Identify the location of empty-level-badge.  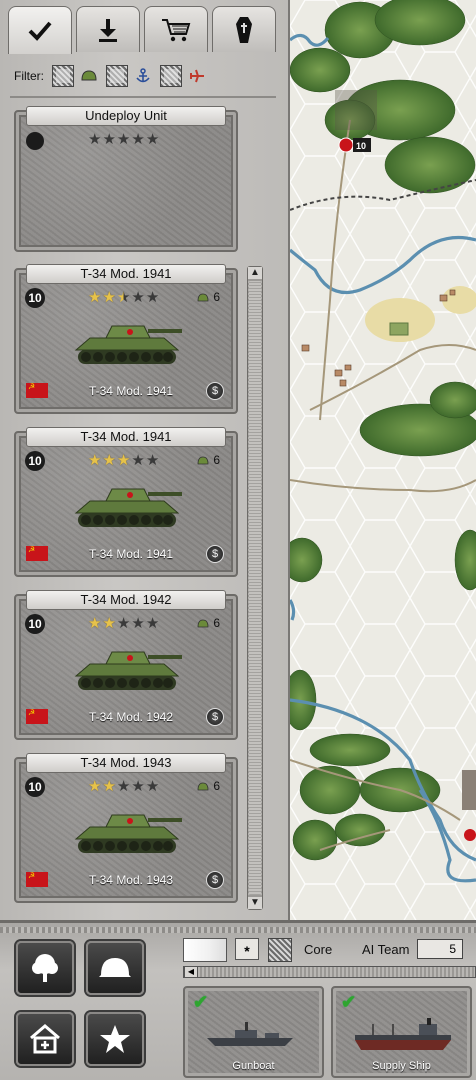
(35, 141).